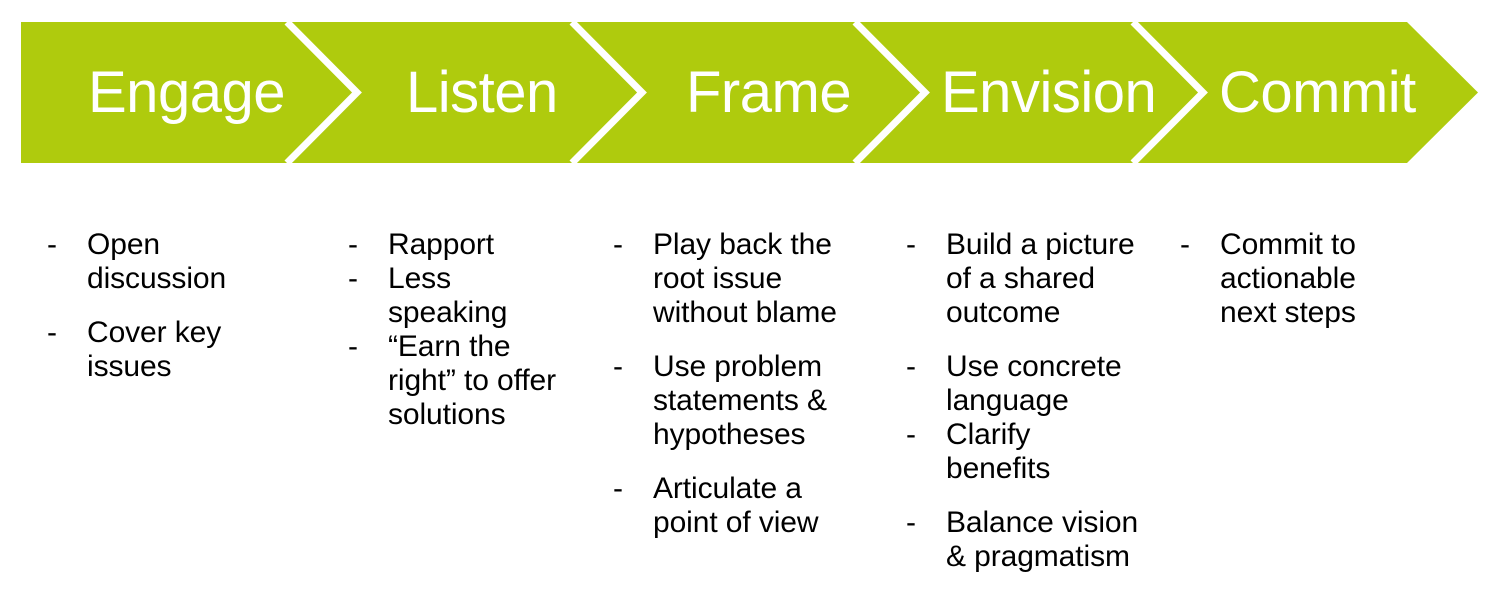 The width and height of the screenshot is (1500, 605). I want to click on bullet-text: Open discussion, so click(157, 261).